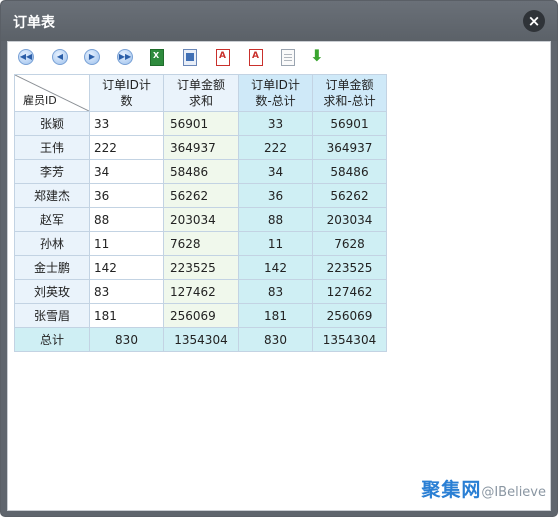  Describe the element at coordinates (126, 243) in the screenshot. I see `order-count-cell: 11` at that location.